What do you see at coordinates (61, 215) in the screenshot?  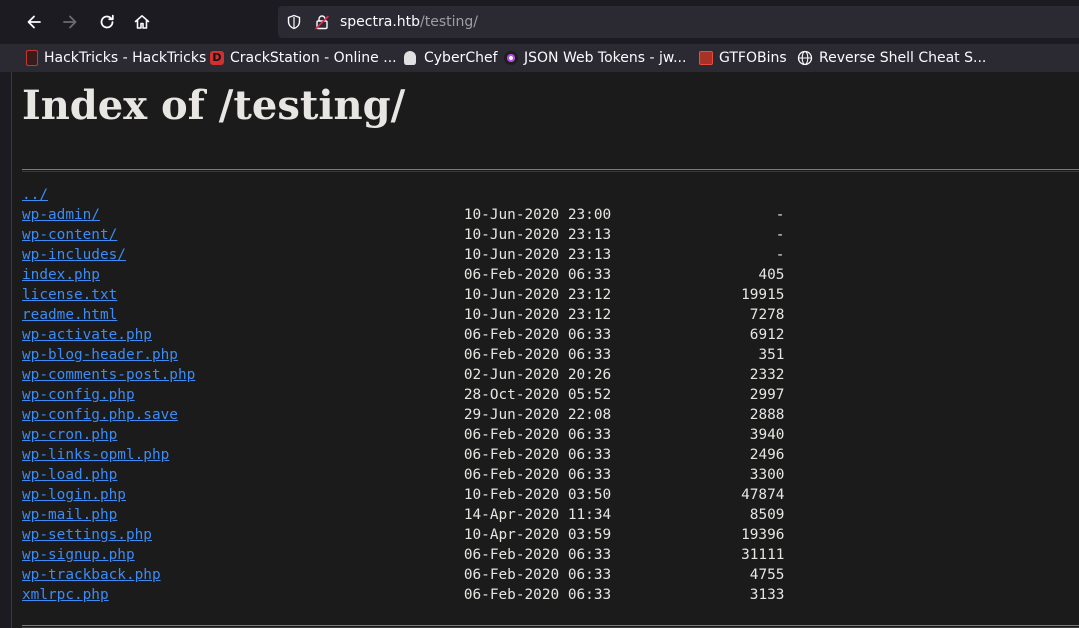 I see `file-link: wp-admin/` at bounding box center [61, 215].